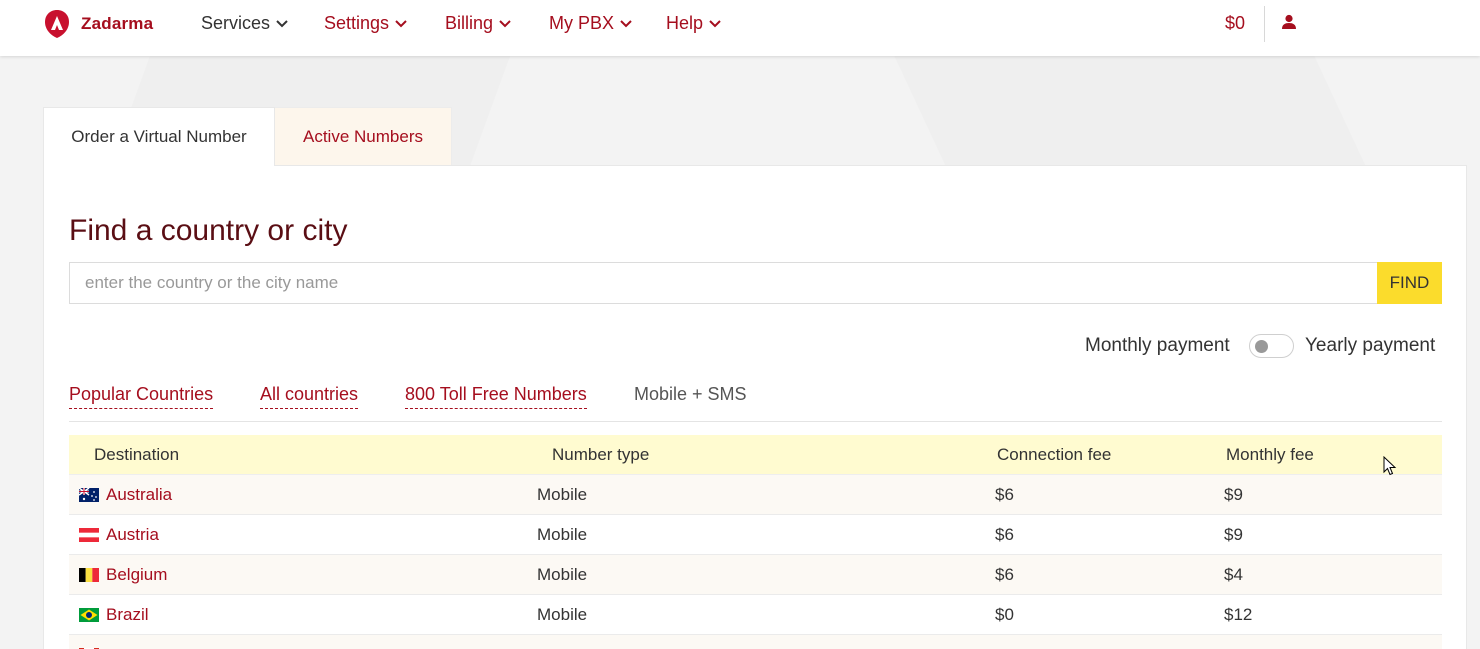 This screenshot has height=649, width=1480. Describe the element at coordinates (117, 23) in the screenshot. I see `brand-name: Zadarma` at that location.